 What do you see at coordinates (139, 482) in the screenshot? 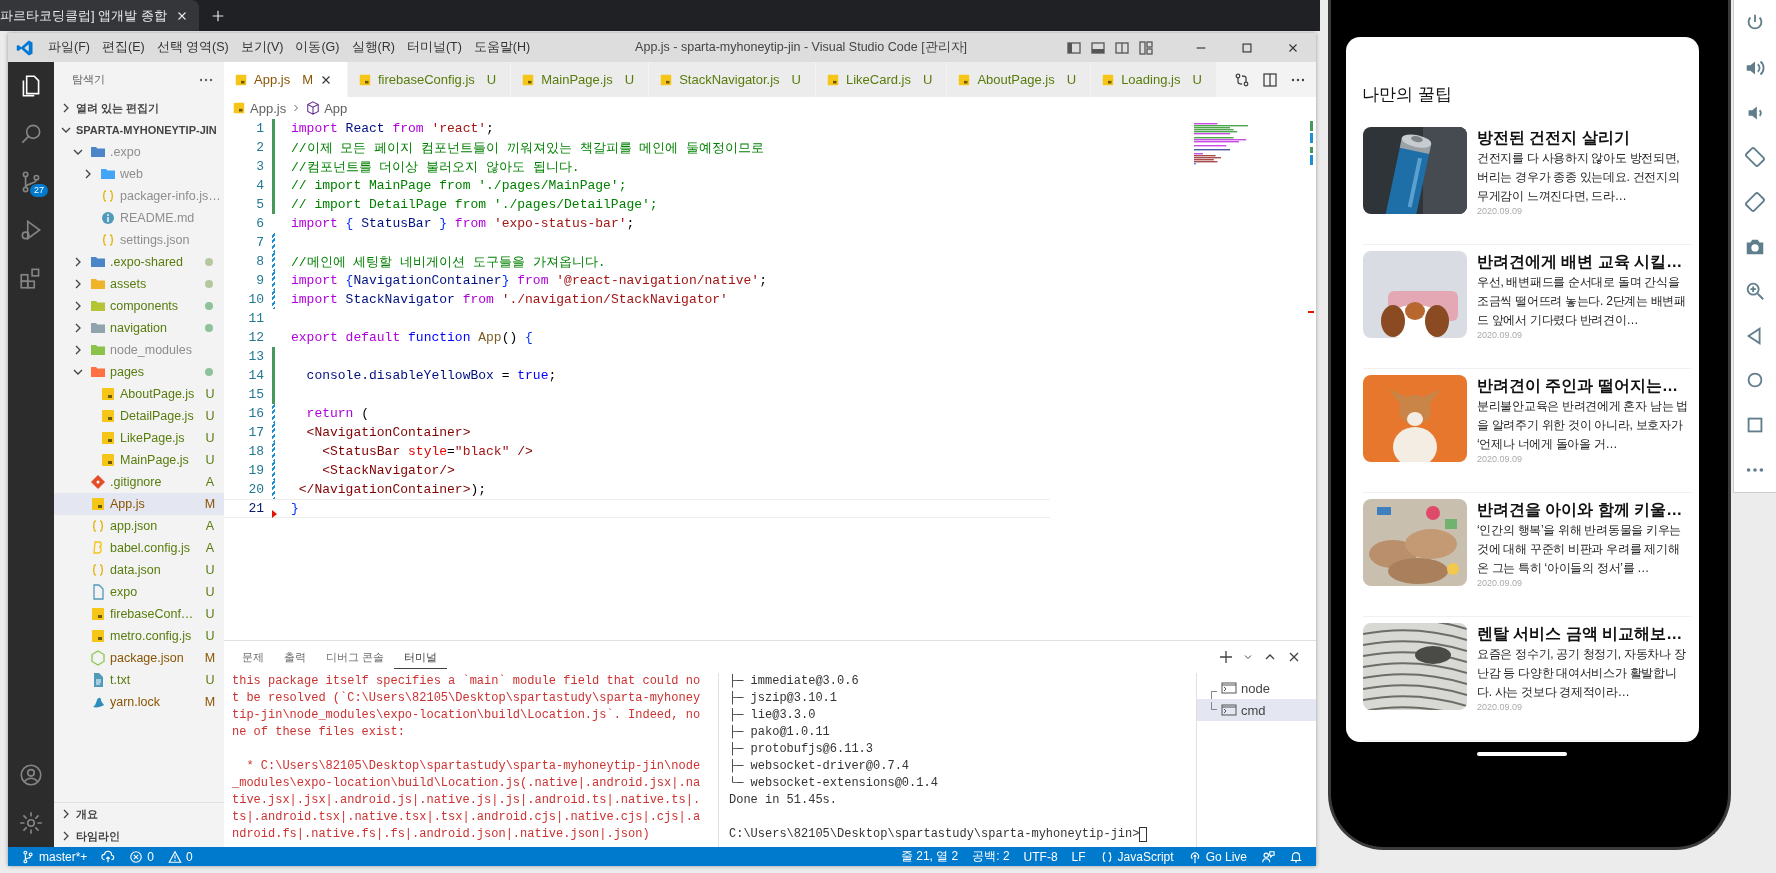
I see `file-item: .gitignore A` at bounding box center [139, 482].